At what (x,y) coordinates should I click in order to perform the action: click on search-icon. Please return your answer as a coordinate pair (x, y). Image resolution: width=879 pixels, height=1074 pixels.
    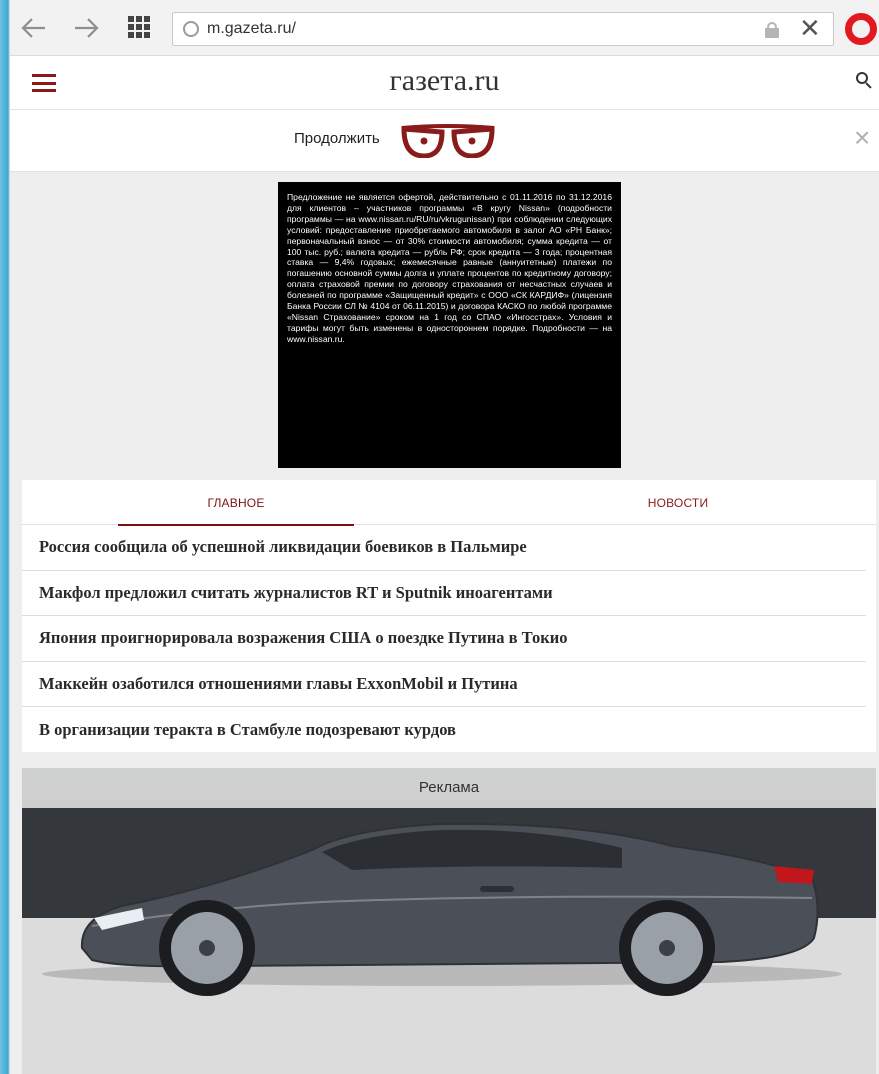
    Looking at the image, I should click on (864, 80).